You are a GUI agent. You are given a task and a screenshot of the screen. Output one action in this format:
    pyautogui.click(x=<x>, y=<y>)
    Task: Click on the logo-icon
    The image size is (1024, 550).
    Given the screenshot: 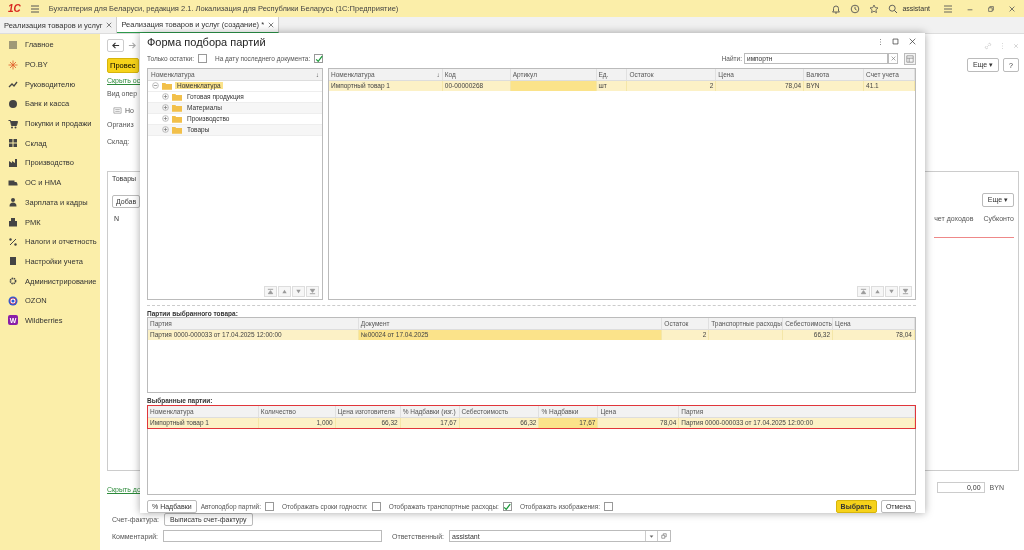 What is the action you would take?
    pyautogui.click(x=13, y=300)
    